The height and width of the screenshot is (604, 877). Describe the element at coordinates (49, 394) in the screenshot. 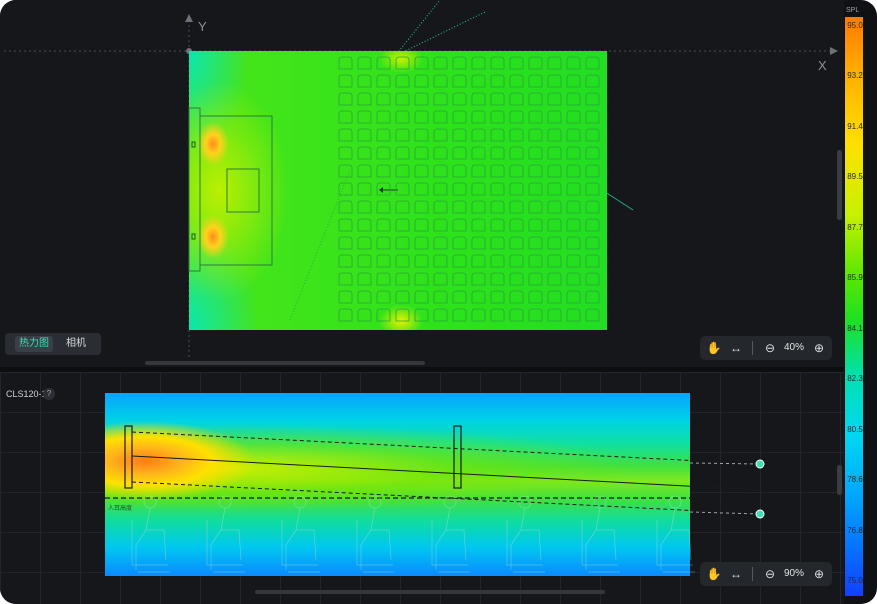

I see `help-icon: ?` at that location.